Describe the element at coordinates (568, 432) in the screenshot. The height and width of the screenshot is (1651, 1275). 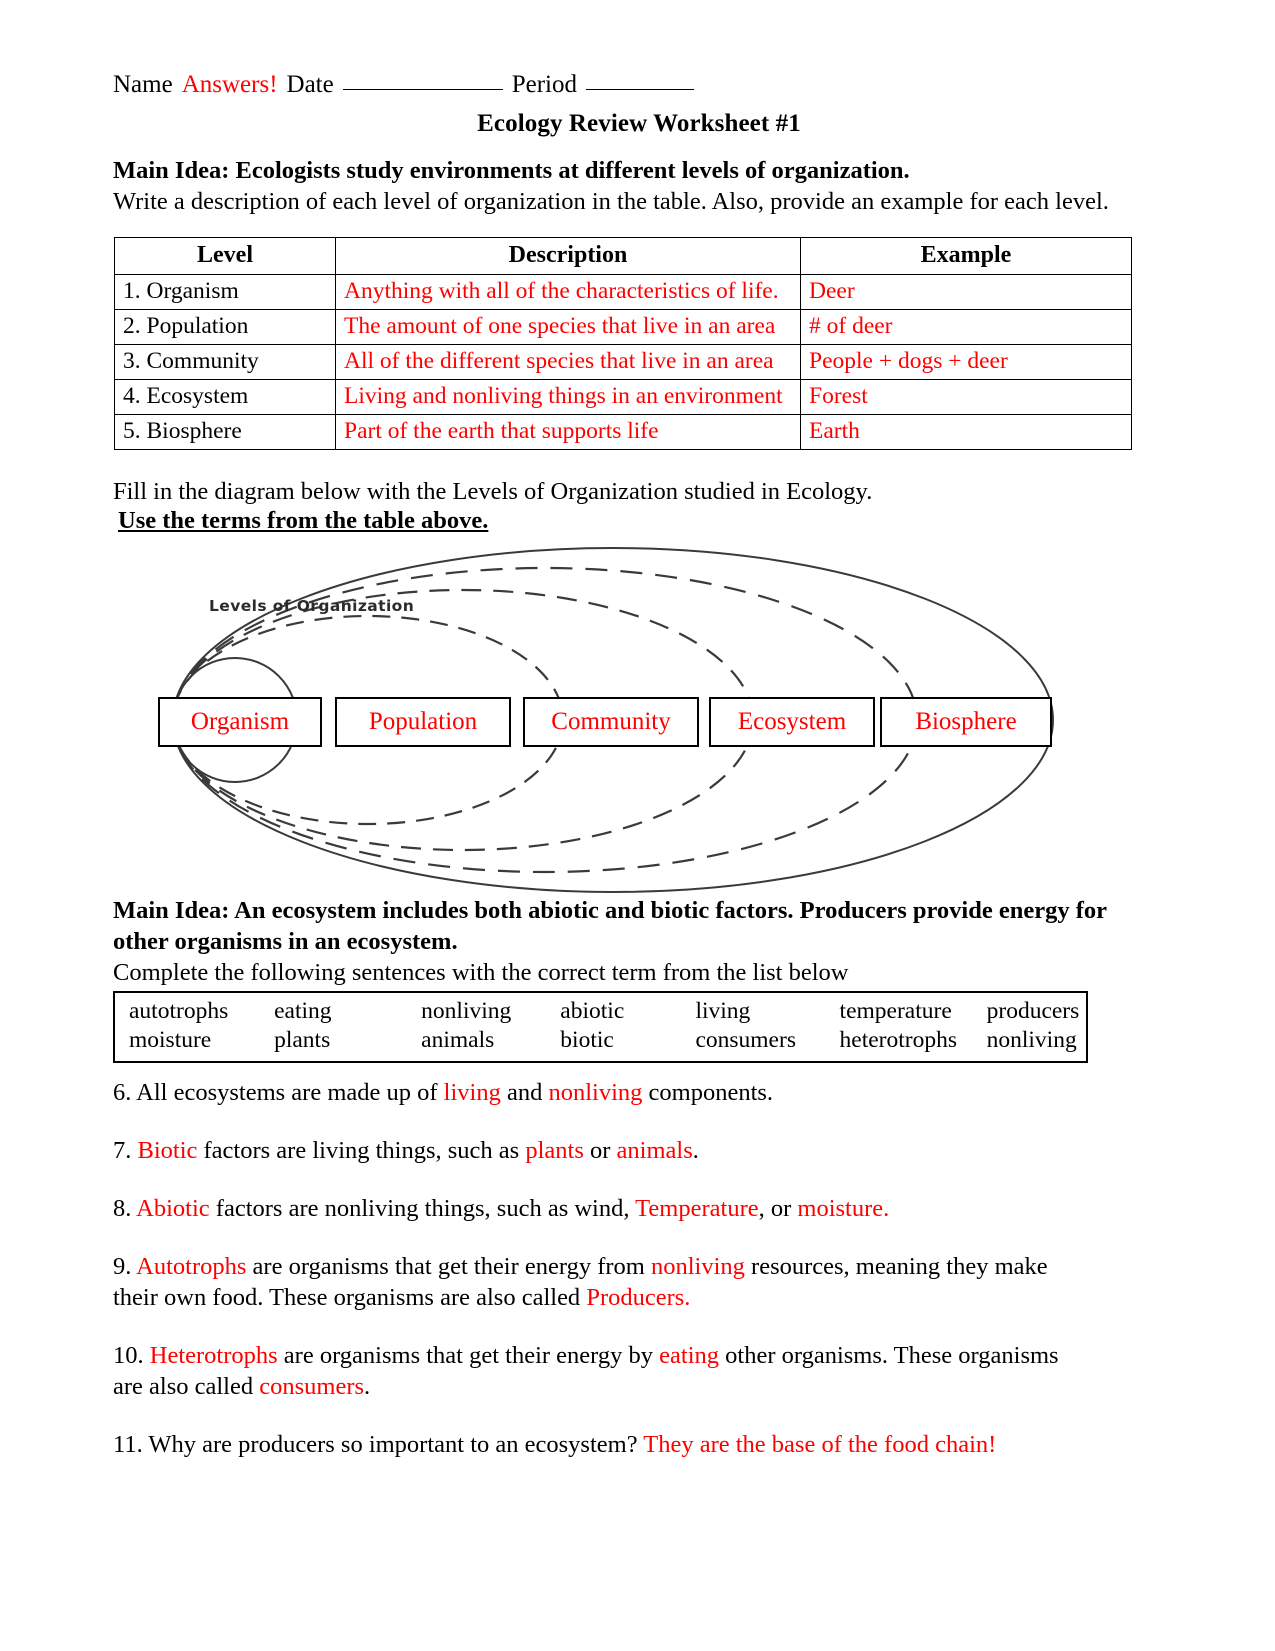
I see `cell-description: Part of the earth that supports life` at that location.